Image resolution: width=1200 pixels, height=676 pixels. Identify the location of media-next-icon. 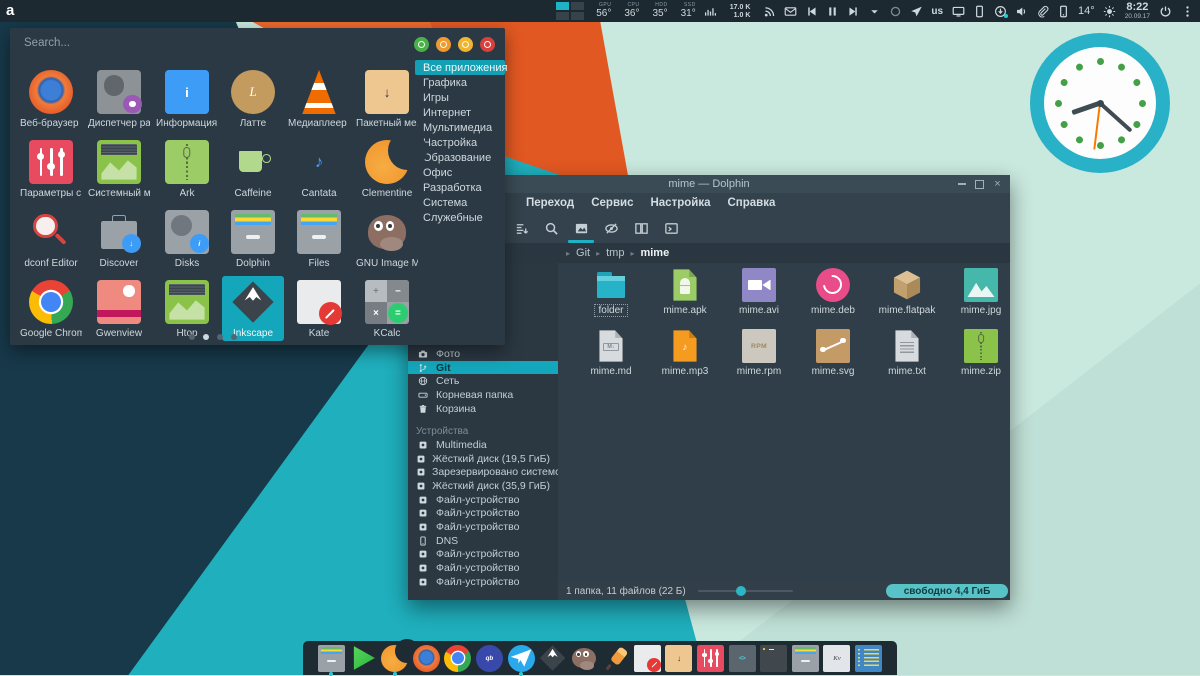
(853, 11).